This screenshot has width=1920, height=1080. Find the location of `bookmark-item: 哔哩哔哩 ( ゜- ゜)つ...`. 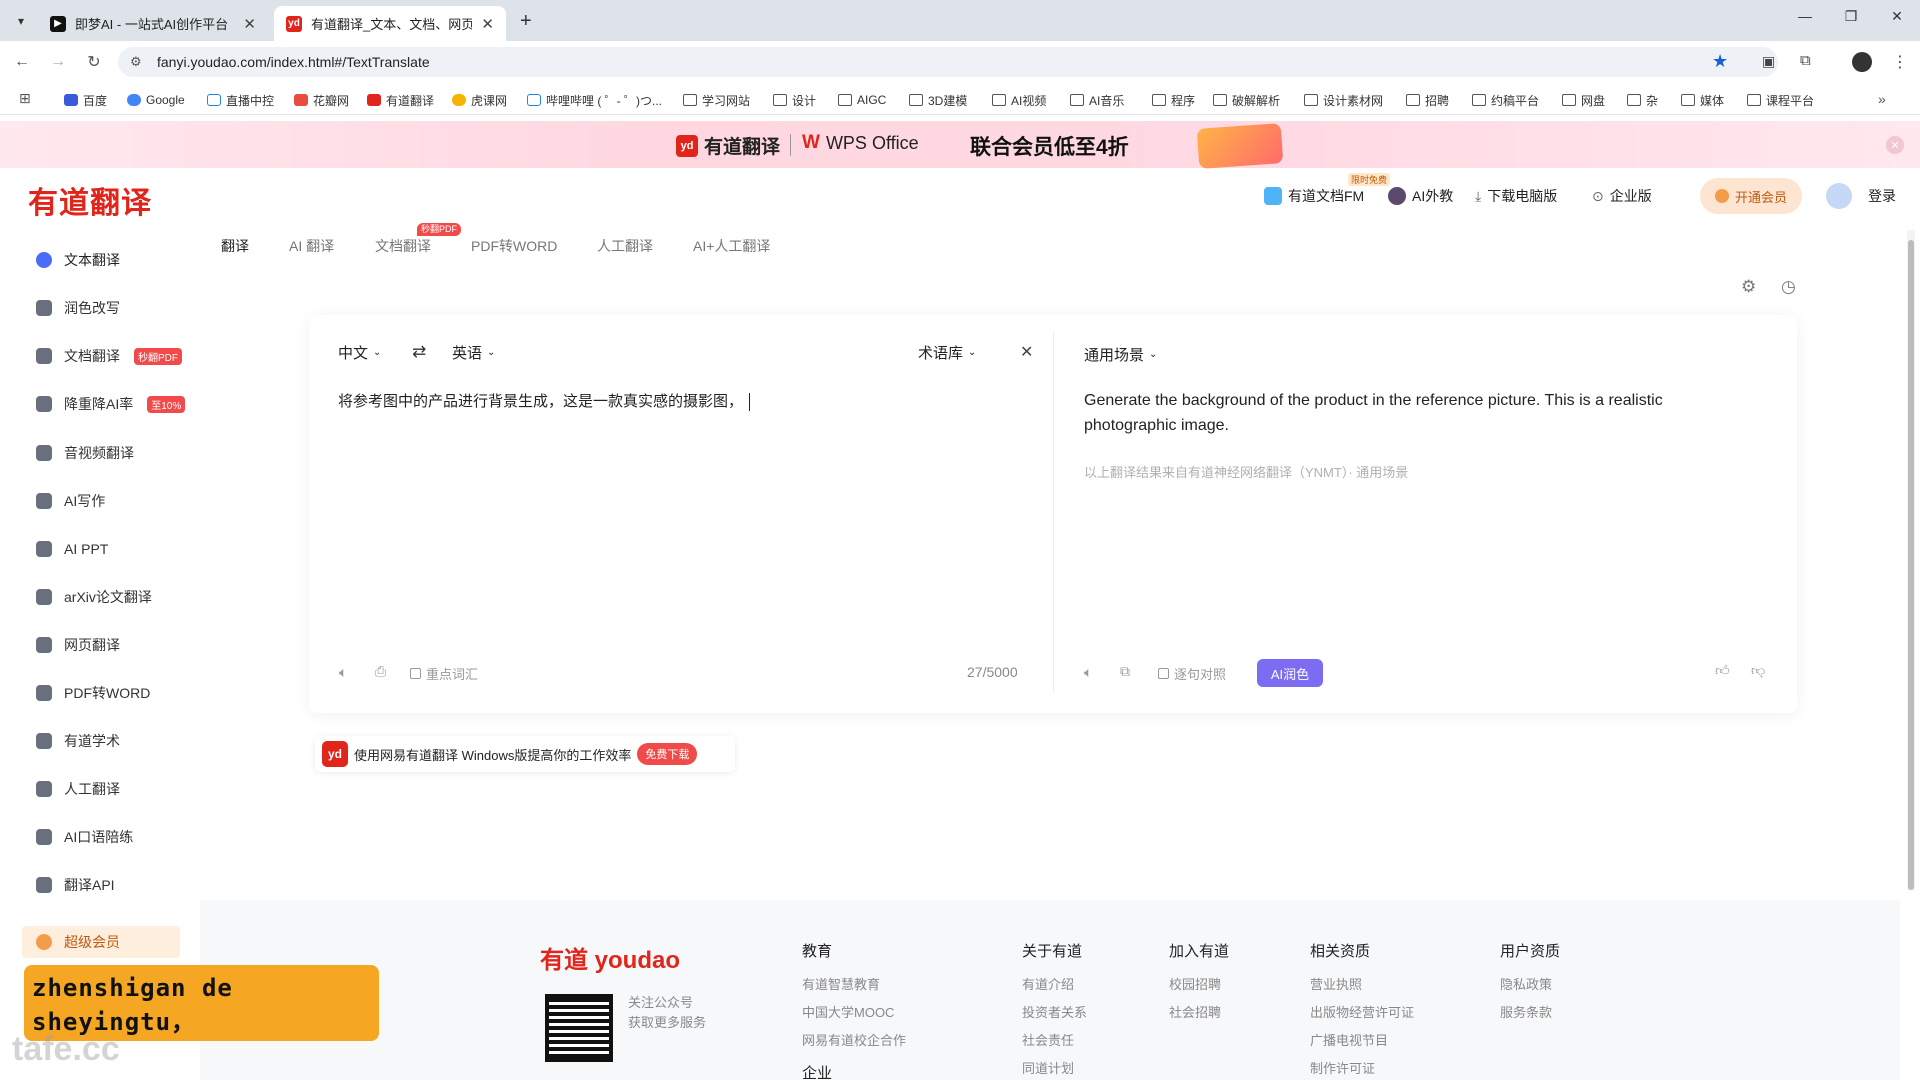

bookmark-item: 哔哩哔哩 ( ゜- ゜)つ... is located at coordinates (594, 100).